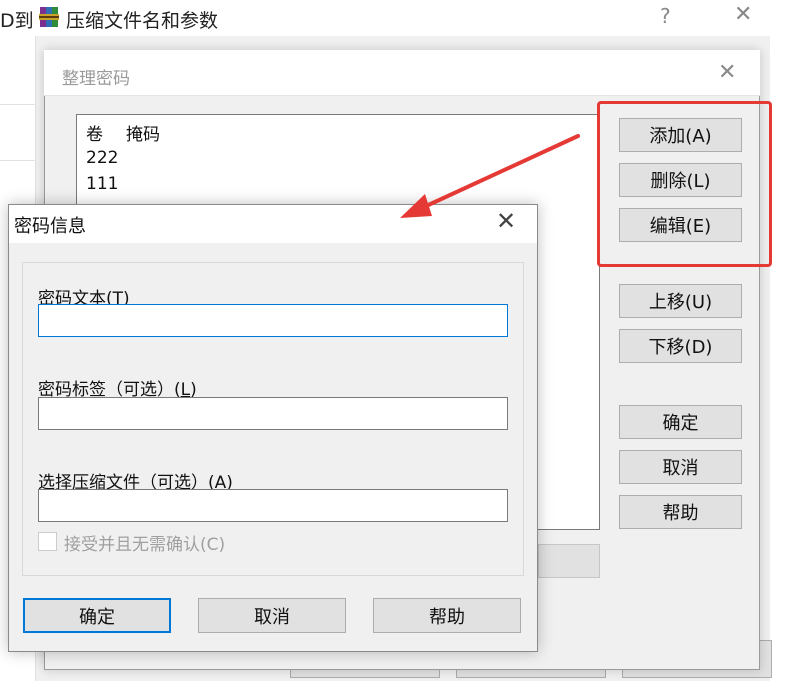 This screenshot has width=786, height=681. Describe the element at coordinates (102, 184) in the screenshot. I see `list-row-volume: 111` at that location.